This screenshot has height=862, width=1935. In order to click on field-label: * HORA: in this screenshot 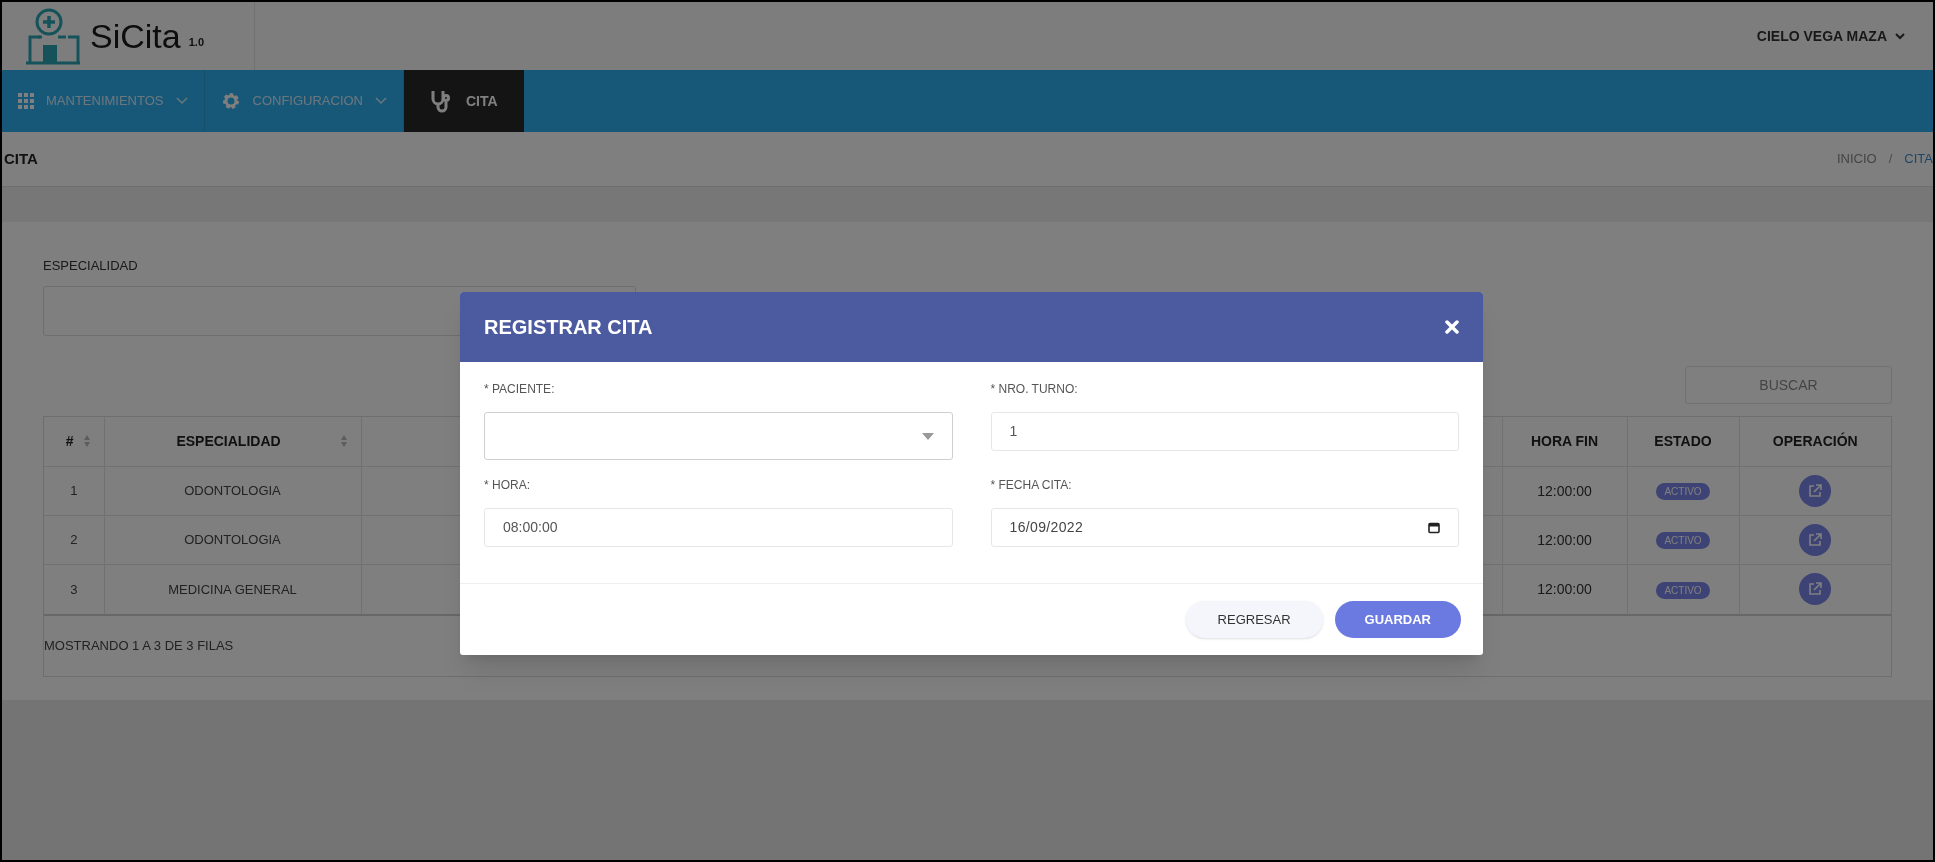, I will do `click(507, 485)`.